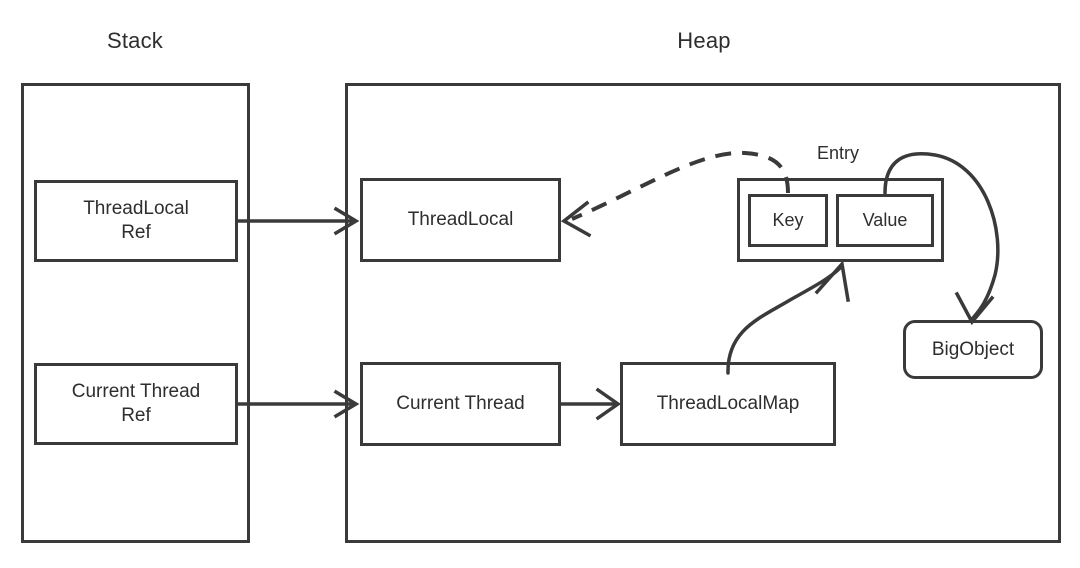 The height and width of the screenshot is (568, 1080). What do you see at coordinates (885, 220) in the screenshot?
I see `entry-value-slot: Value` at bounding box center [885, 220].